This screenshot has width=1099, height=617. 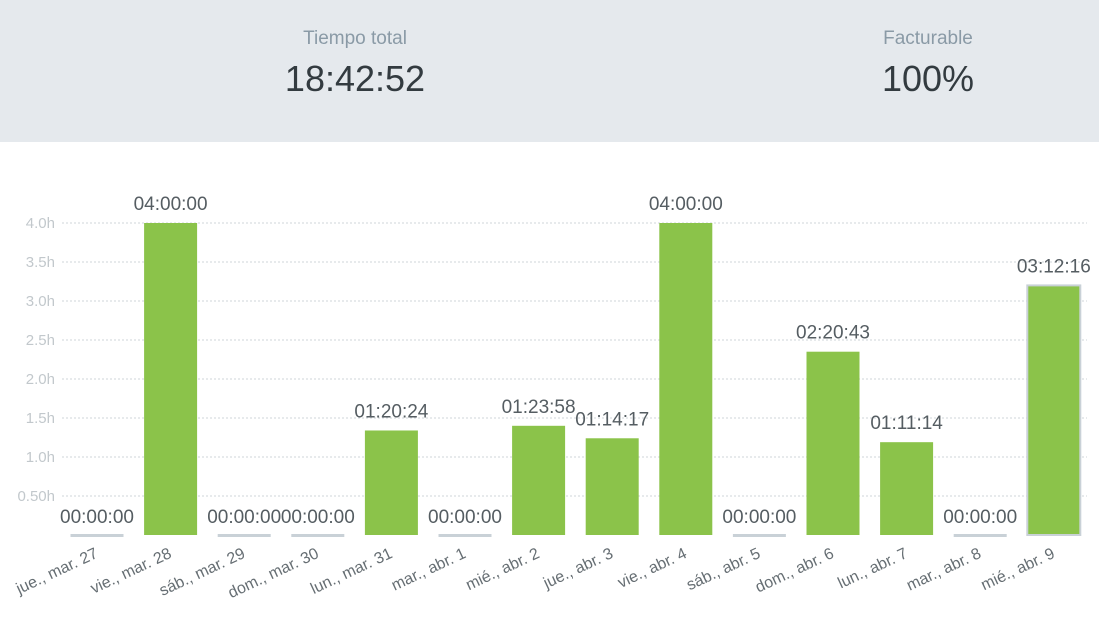 What do you see at coordinates (355, 38) in the screenshot?
I see `total-time-label: Tiempo total` at bounding box center [355, 38].